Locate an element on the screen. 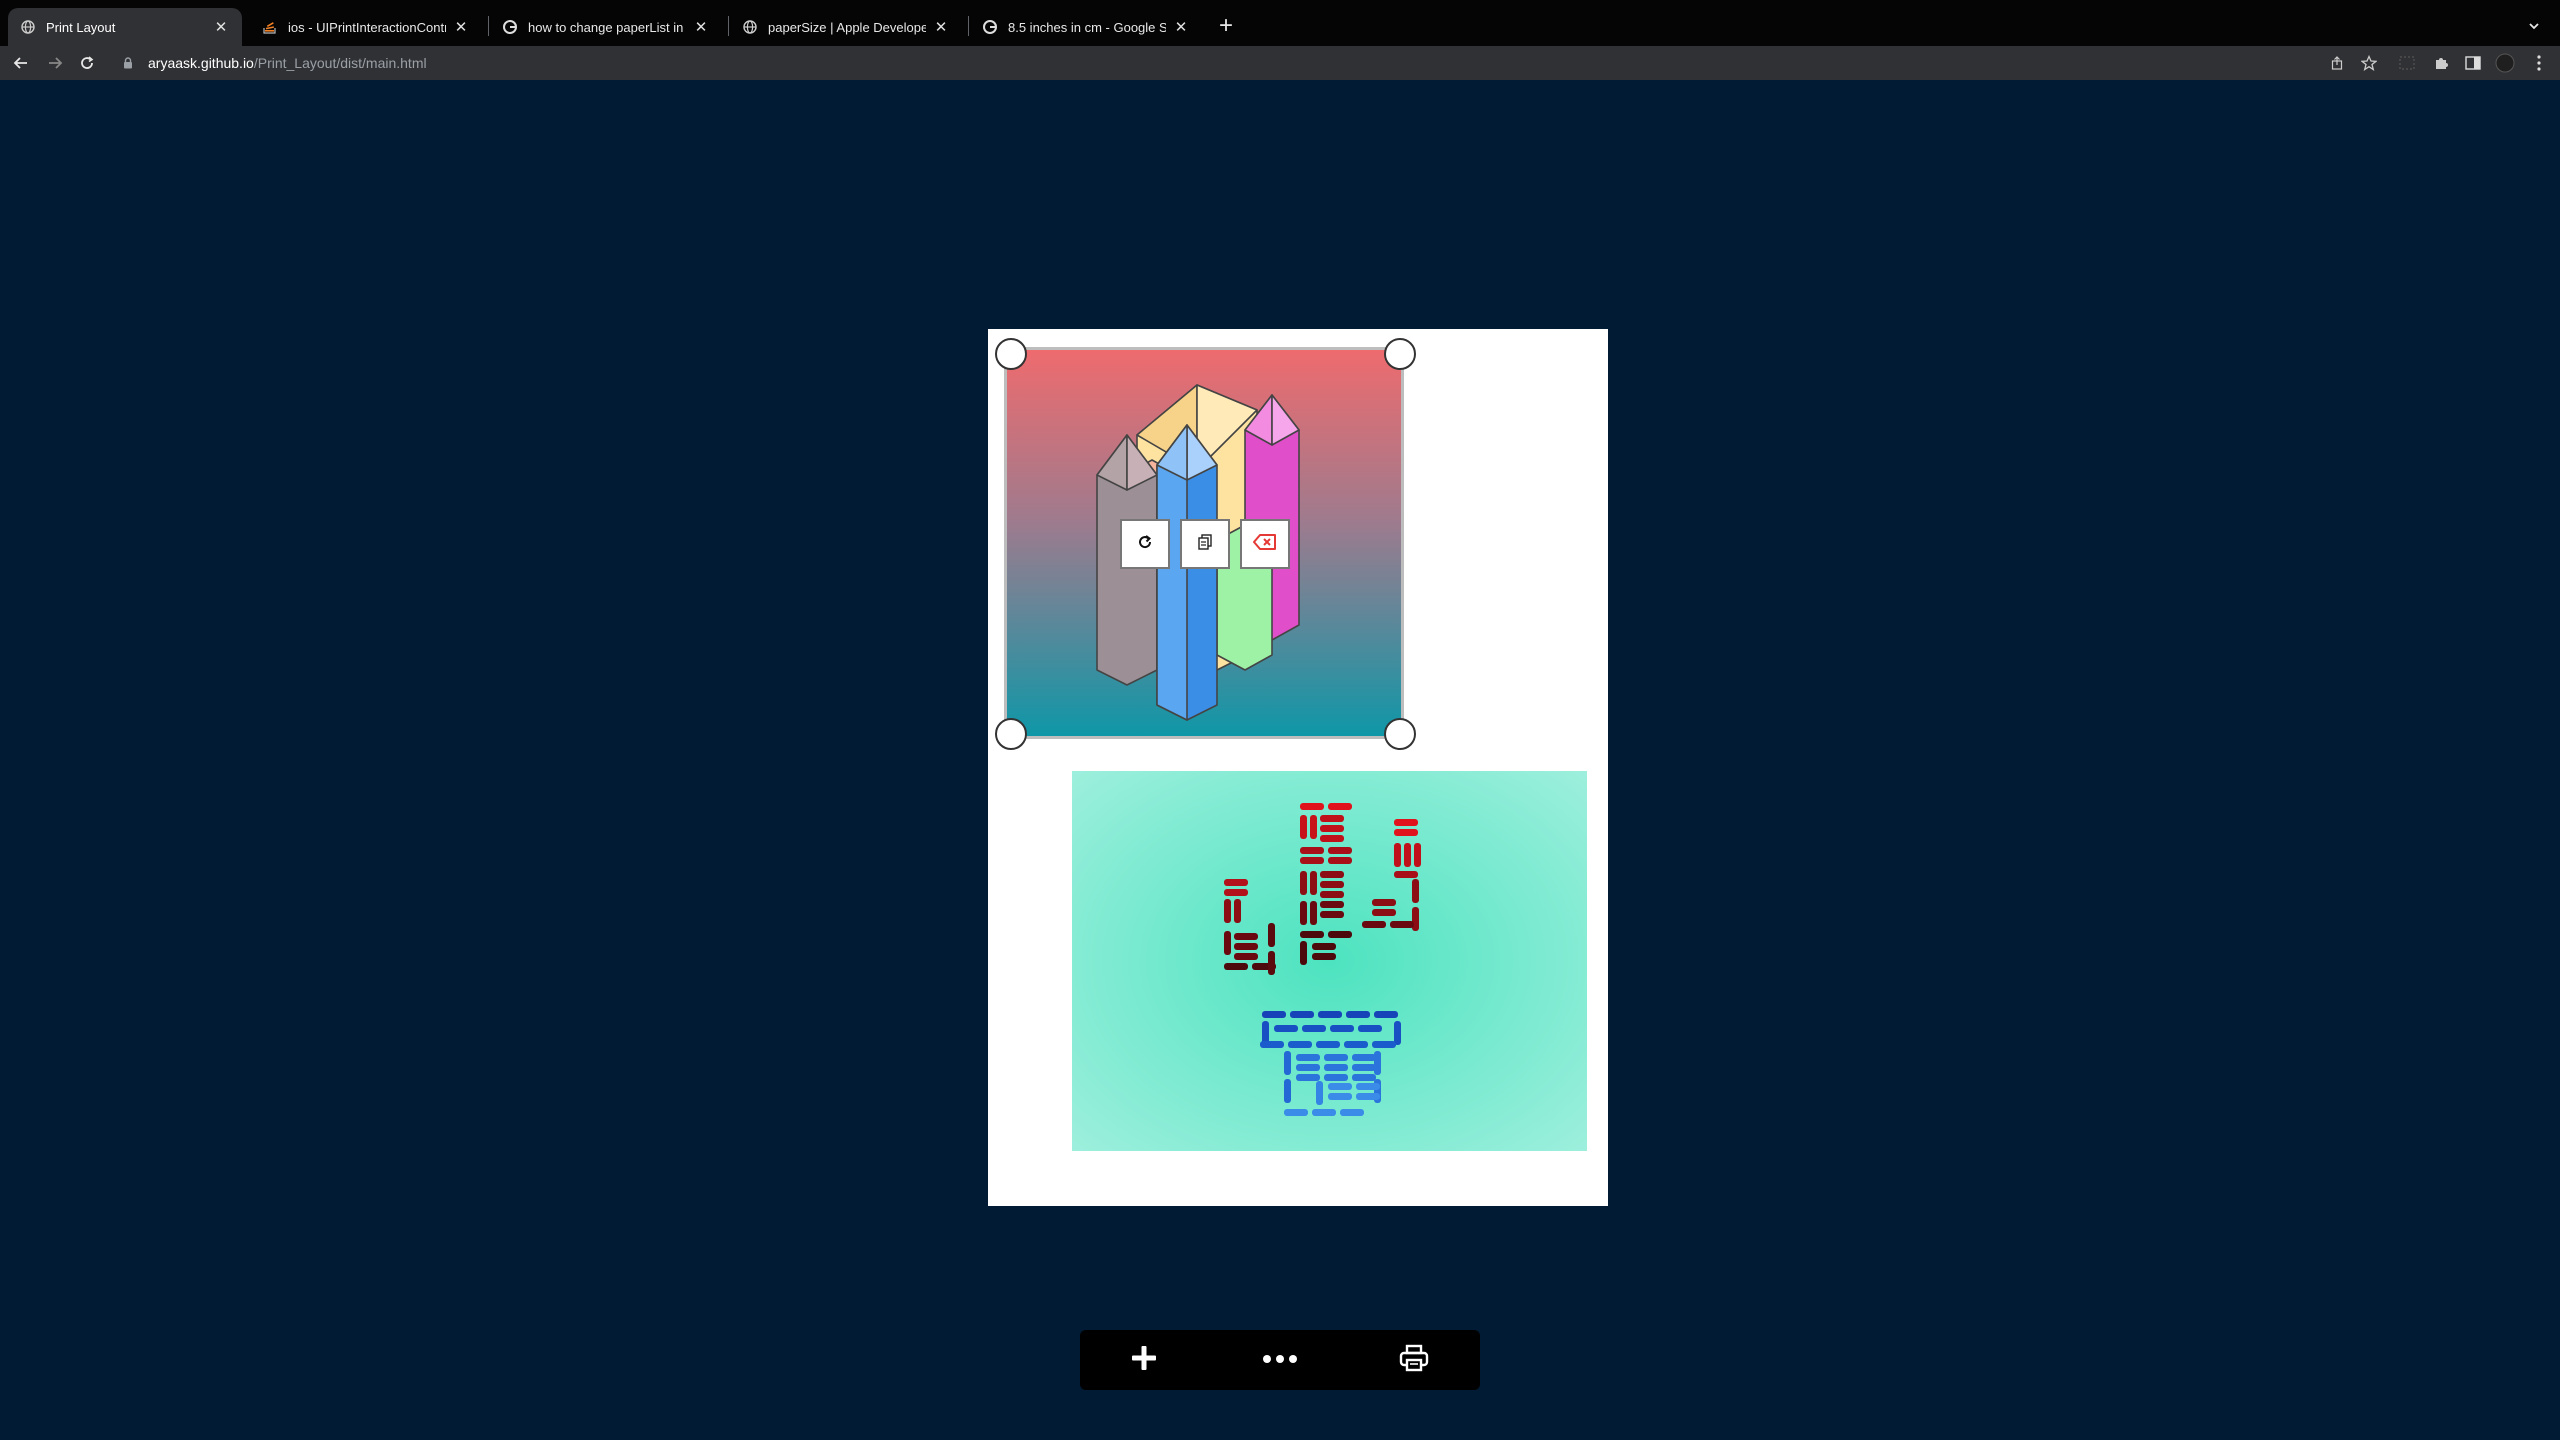  duplicate-icon is located at coordinates (1205, 544).